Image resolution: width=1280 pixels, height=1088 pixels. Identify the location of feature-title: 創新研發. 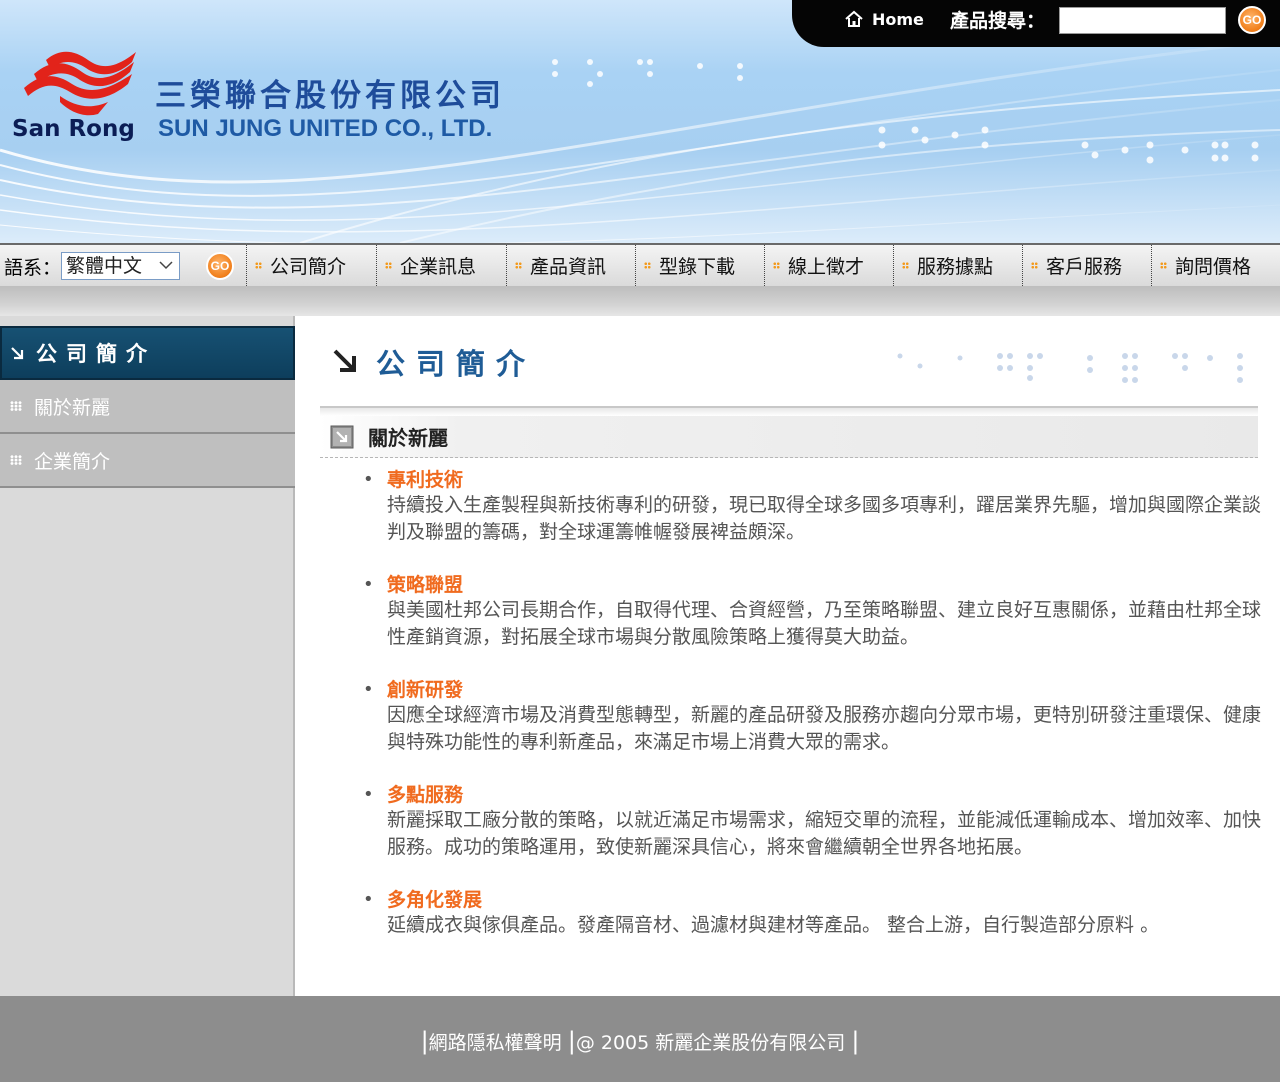
(425, 690).